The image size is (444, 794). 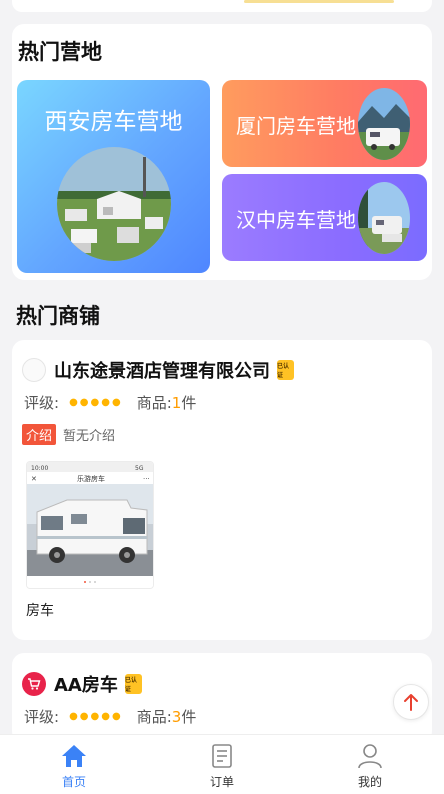 I want to click on tab-orders: 订单, so click(x=222, y=764).